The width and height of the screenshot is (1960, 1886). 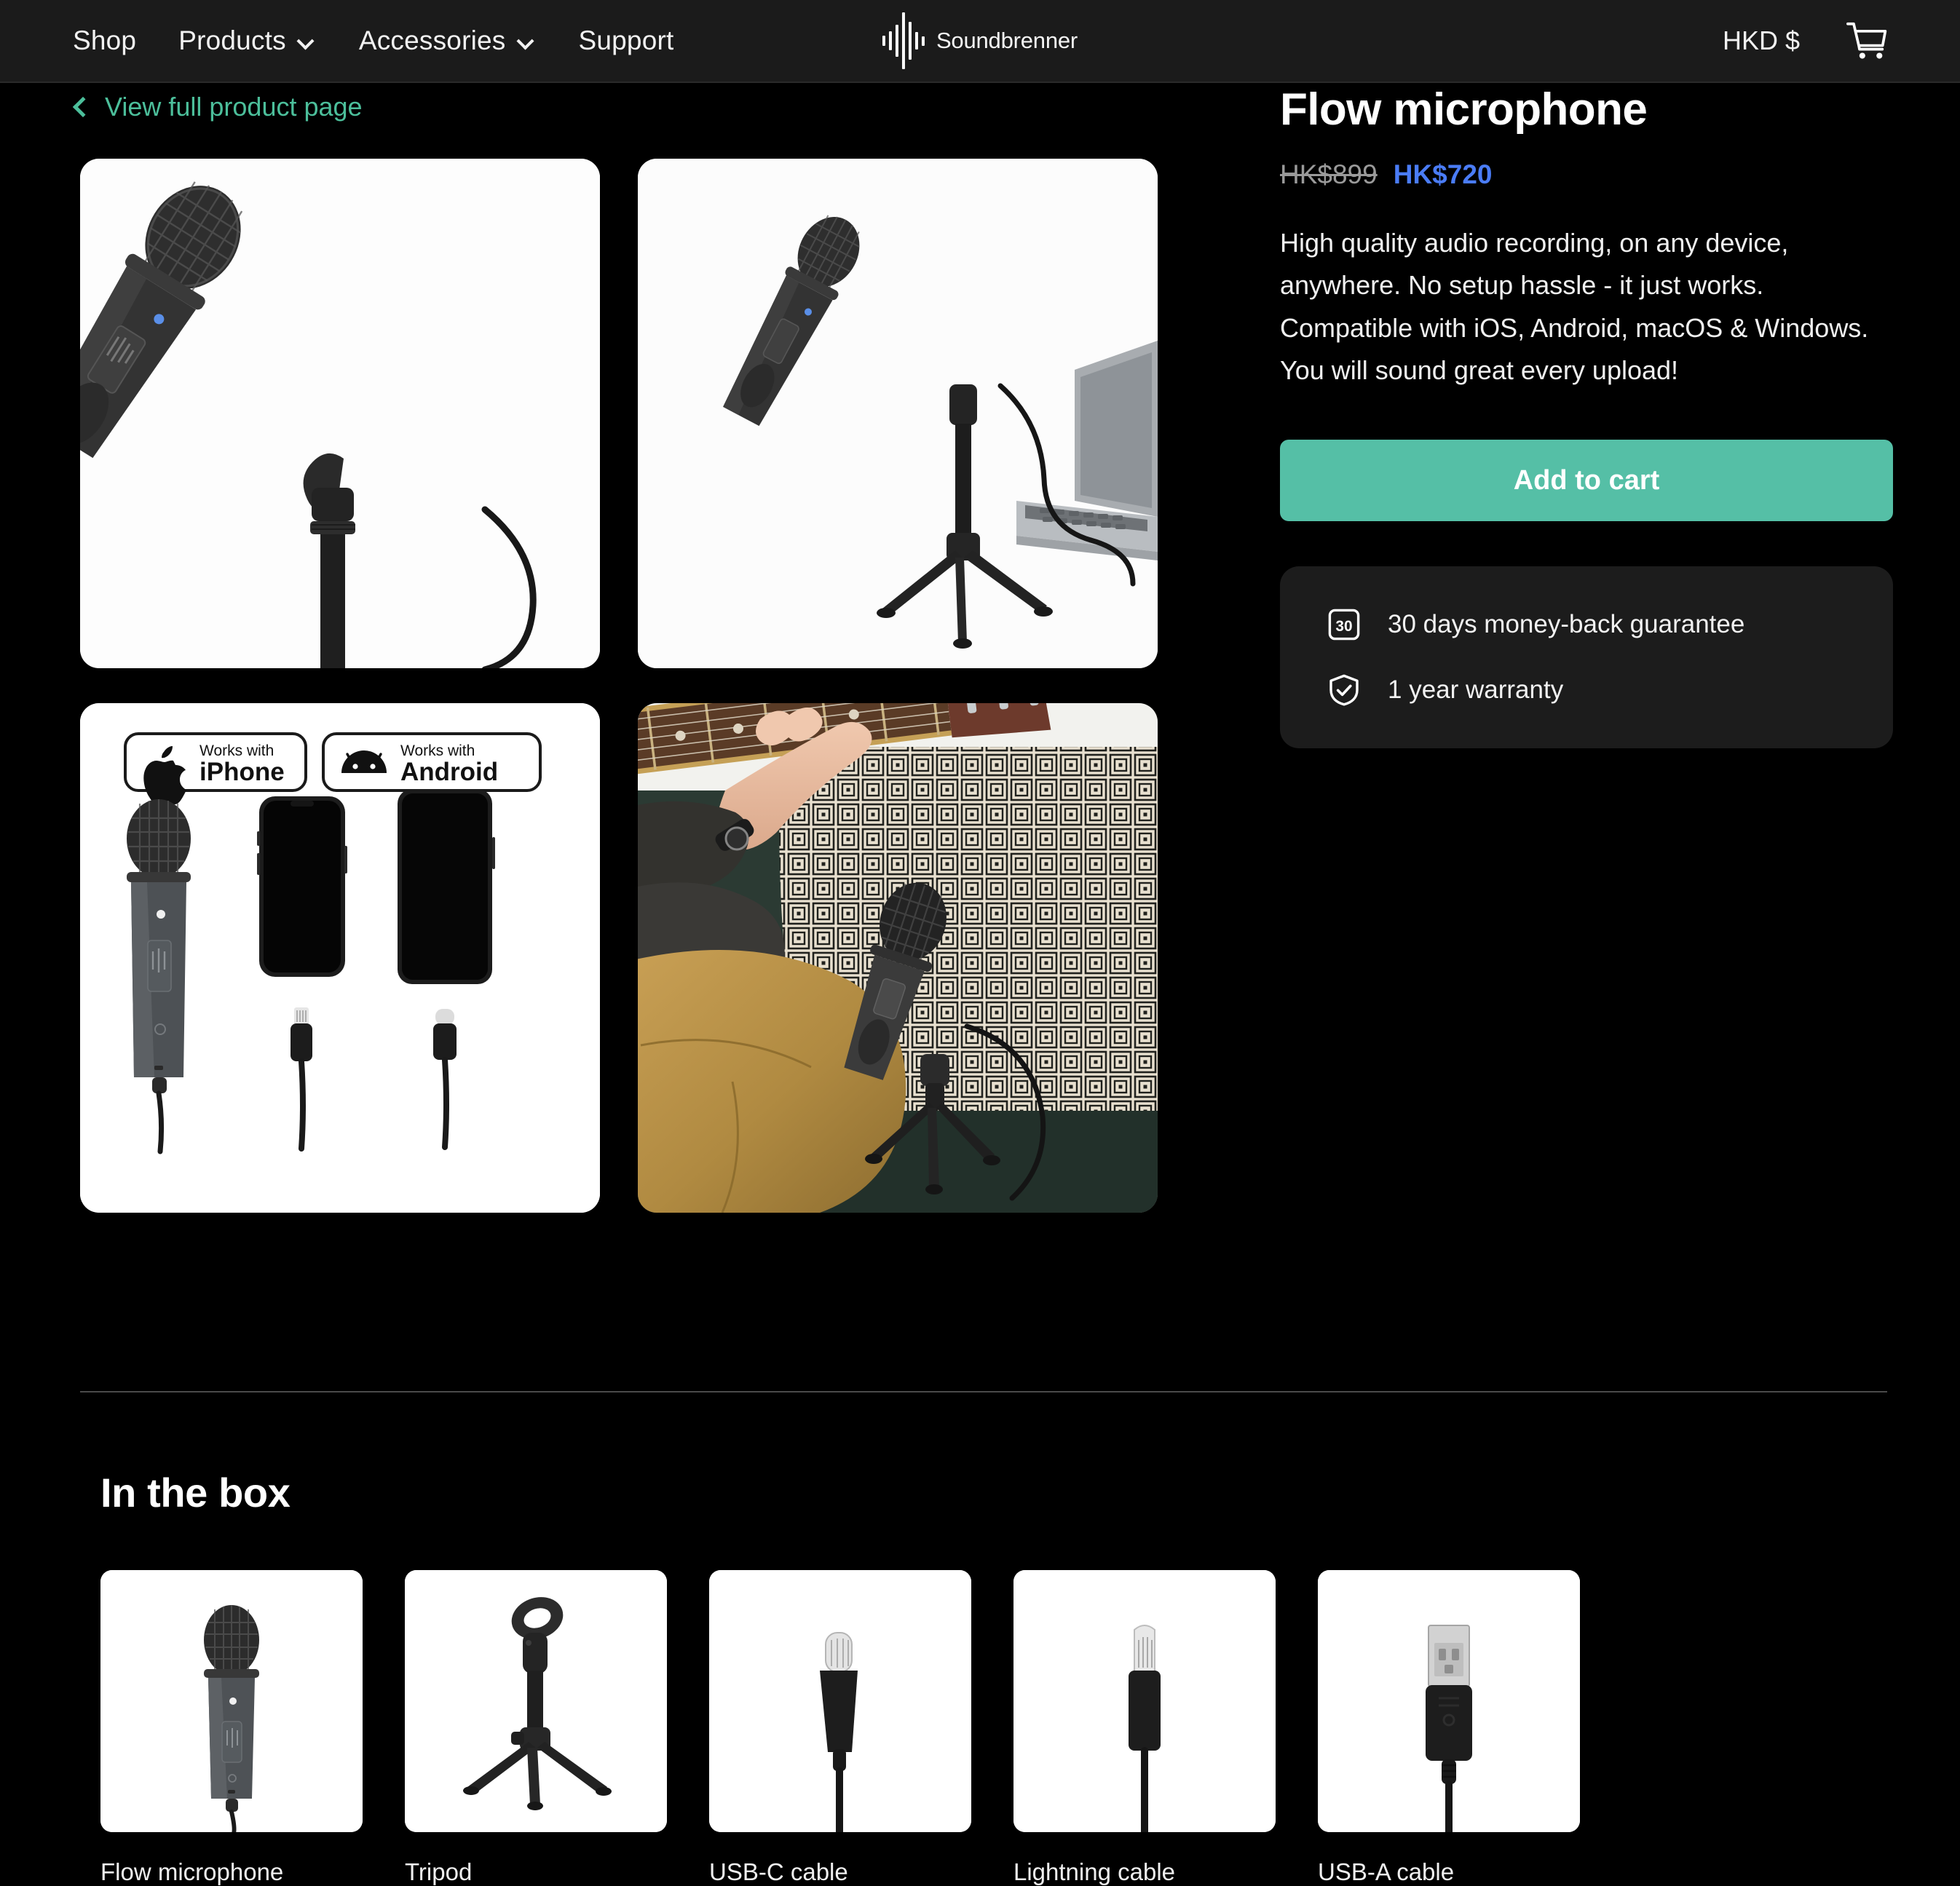 What do you see at coordinates (778, 1872) in the screenshot?
I see `box-item-label: USB-C cable` at bounding box center [778, 1872].